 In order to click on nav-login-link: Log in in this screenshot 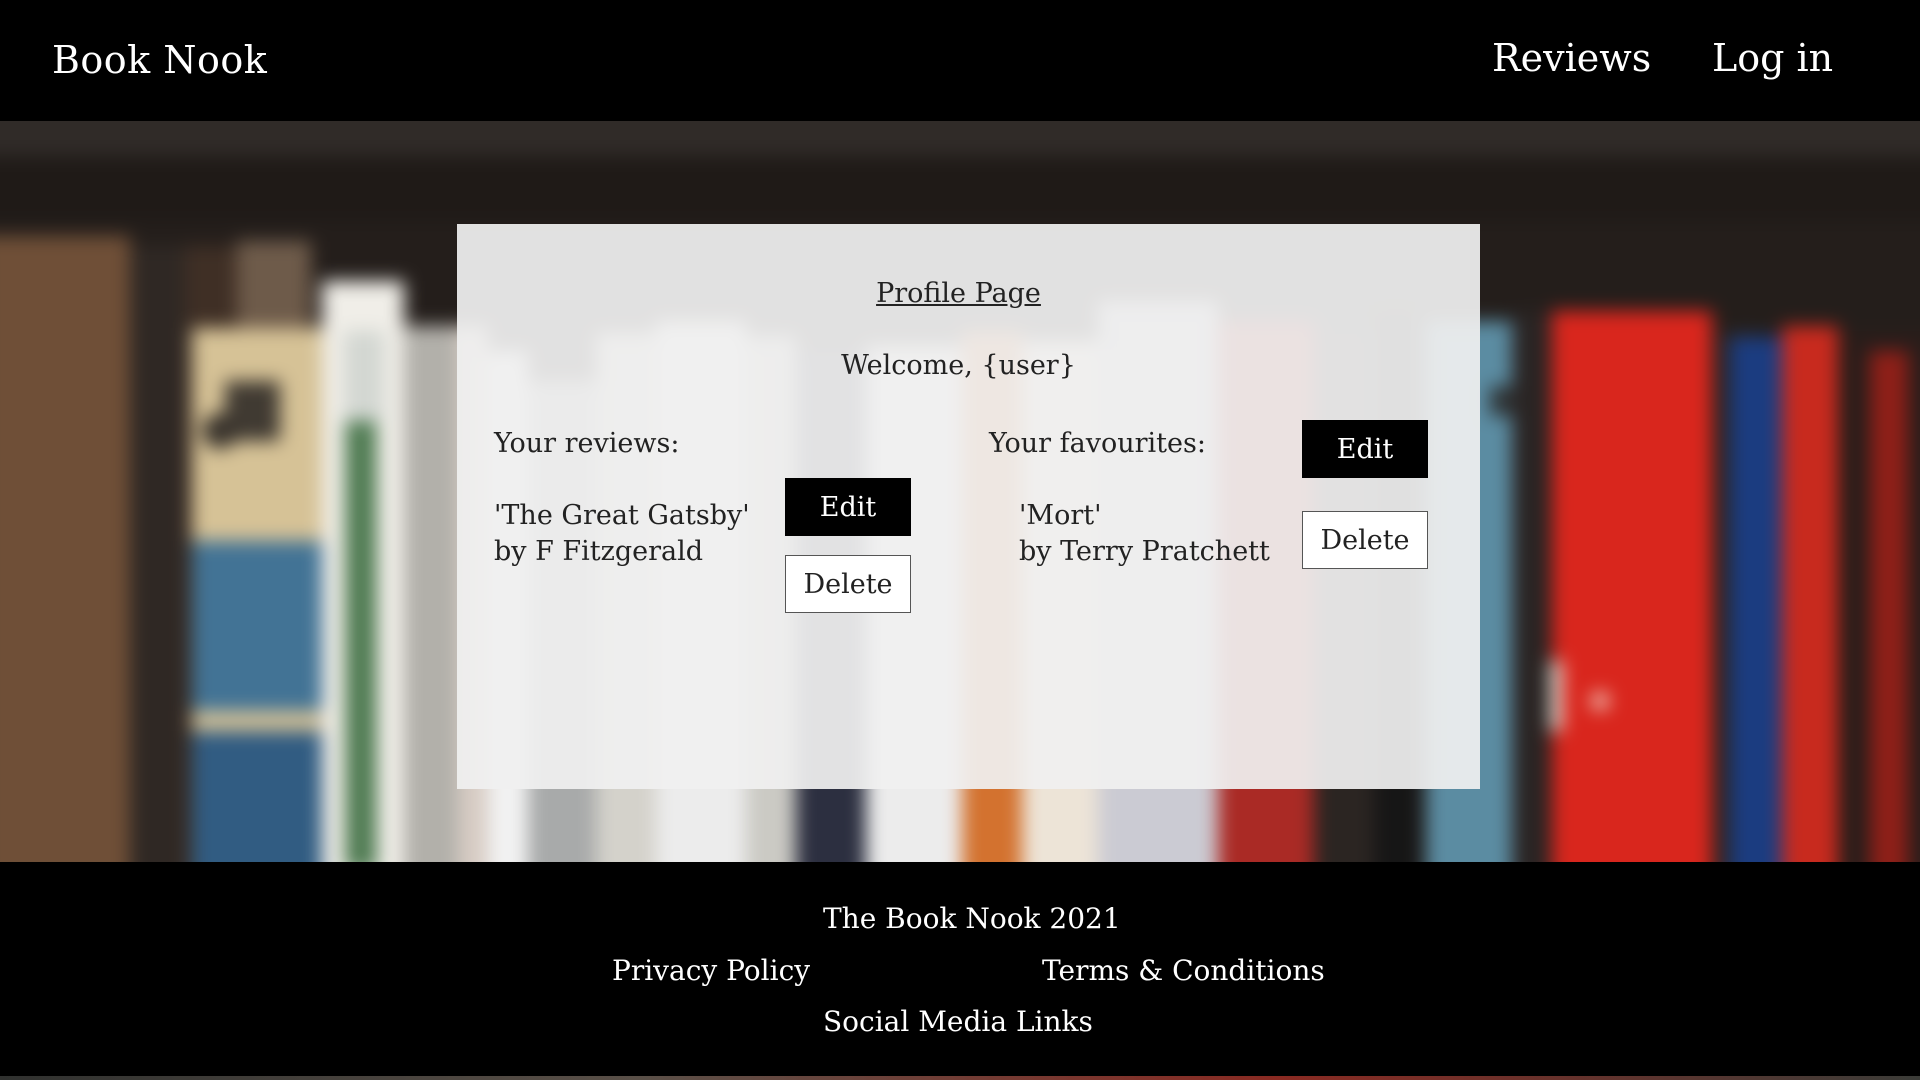, I will do `click(1772, 58)`.